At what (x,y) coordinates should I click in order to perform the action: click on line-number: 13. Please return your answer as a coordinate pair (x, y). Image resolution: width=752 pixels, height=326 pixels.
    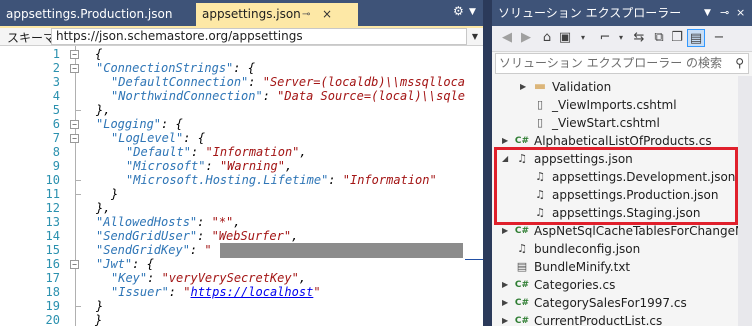
    Looking at the image, I should click on (52, 222).